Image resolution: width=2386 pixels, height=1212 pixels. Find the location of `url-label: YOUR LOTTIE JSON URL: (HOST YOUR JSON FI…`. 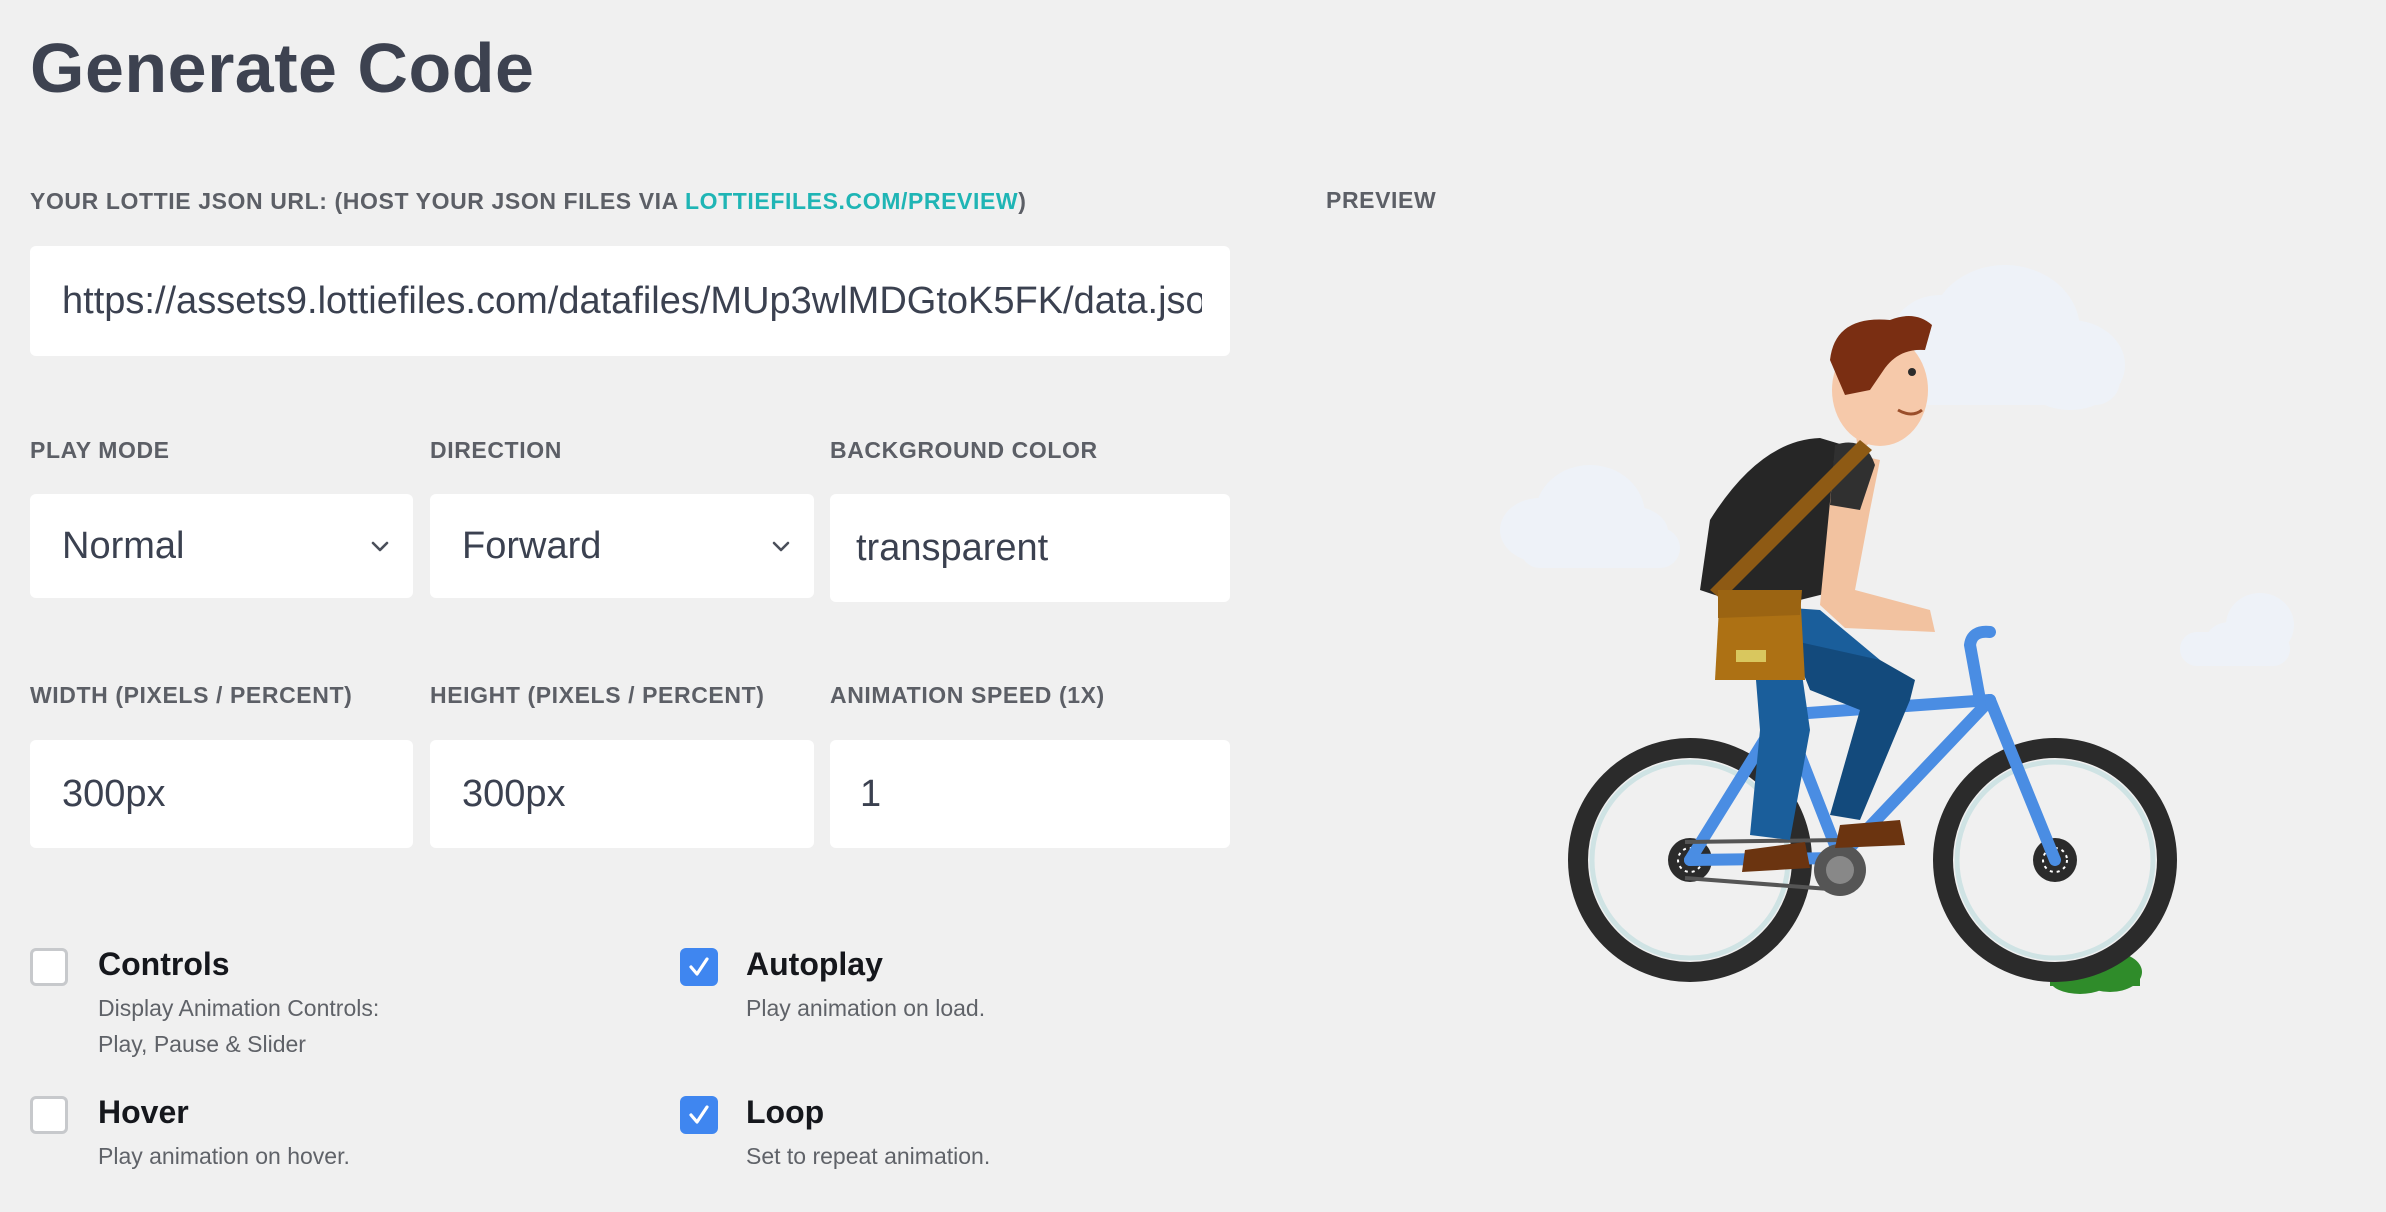

url-label: YOUR LOTTIE JSON URL: (HOST YOUR JSON FI… is located at coordinates (528, 201).